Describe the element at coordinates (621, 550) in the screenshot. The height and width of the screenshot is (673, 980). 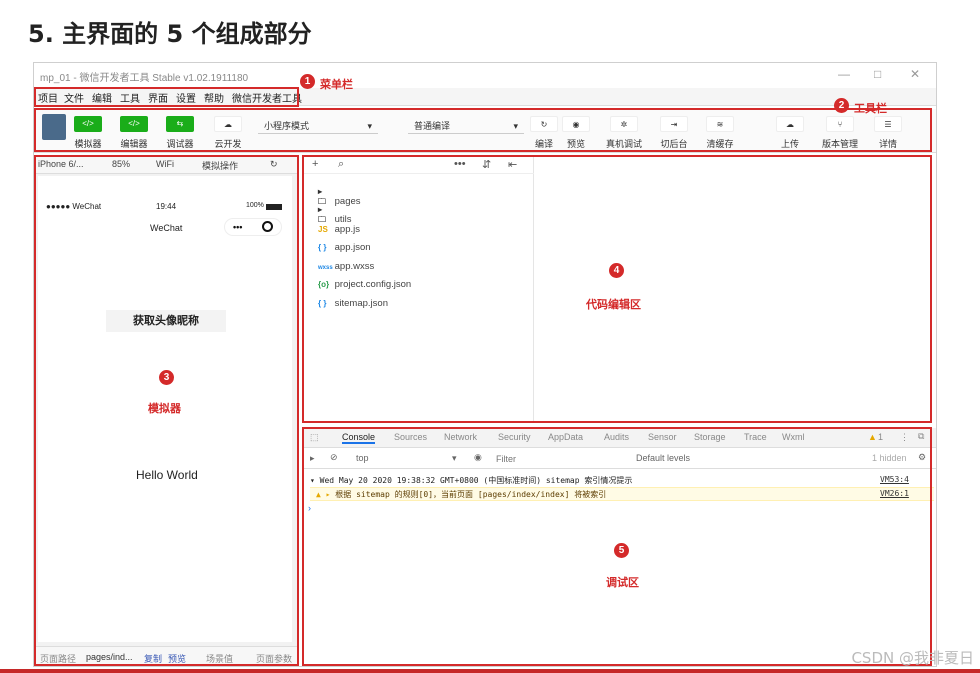
I see `annotation-badge-5: 5` at that location.